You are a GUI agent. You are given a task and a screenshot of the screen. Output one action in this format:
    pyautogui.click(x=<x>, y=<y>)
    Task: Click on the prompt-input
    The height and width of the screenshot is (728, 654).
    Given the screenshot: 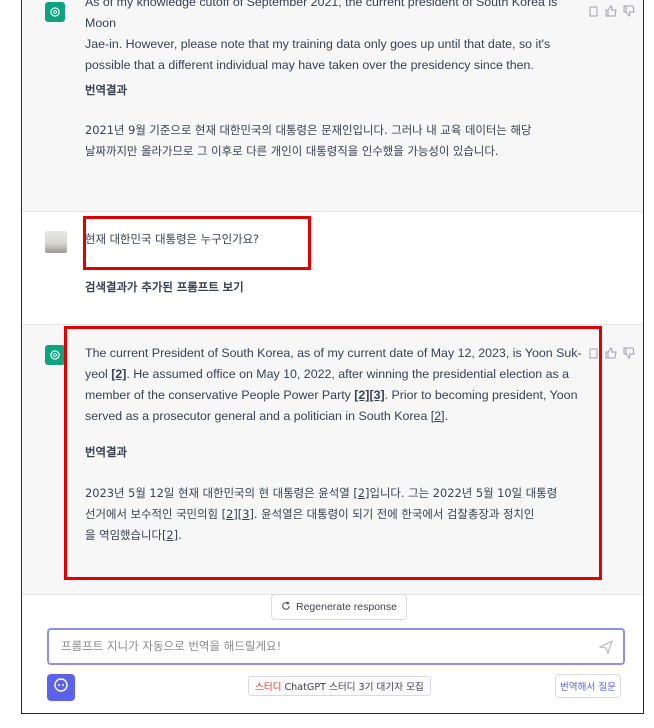 What is the action you would take?
    pyautogui.click(x=321, y=646)
    